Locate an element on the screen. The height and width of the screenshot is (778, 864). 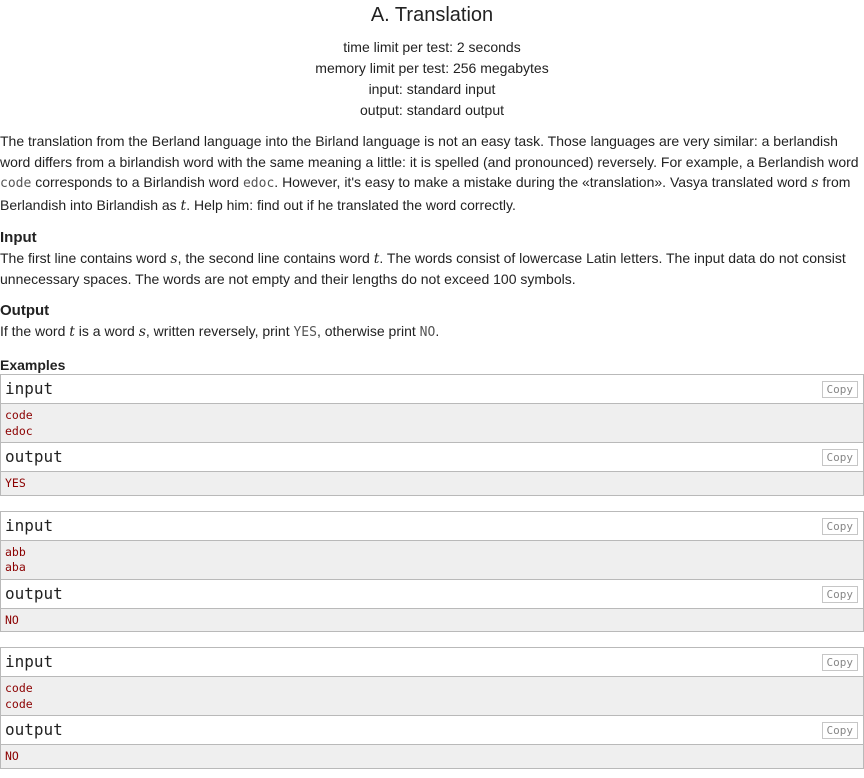
code-line: aba is located at coordinates (15, 567).